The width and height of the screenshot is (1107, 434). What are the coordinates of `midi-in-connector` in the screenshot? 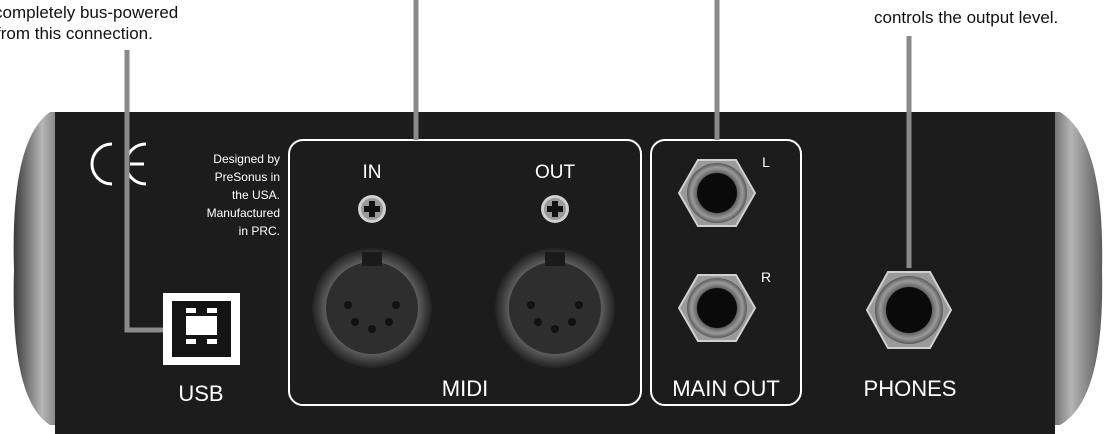 It's located at (372, 308).